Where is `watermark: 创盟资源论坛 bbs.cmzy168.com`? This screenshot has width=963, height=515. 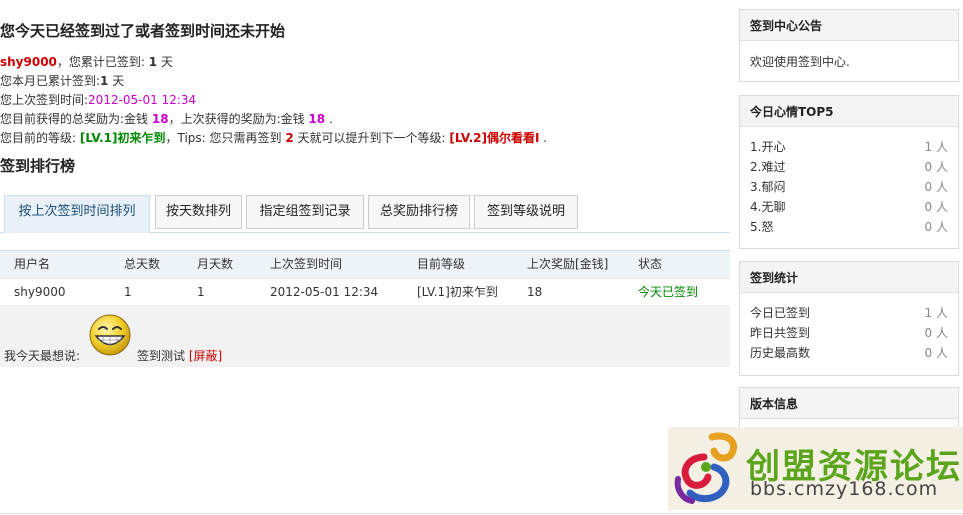
watermark: 创盟资源论坛 bbs.cmzy168.com is located at coordinates (815, 468).